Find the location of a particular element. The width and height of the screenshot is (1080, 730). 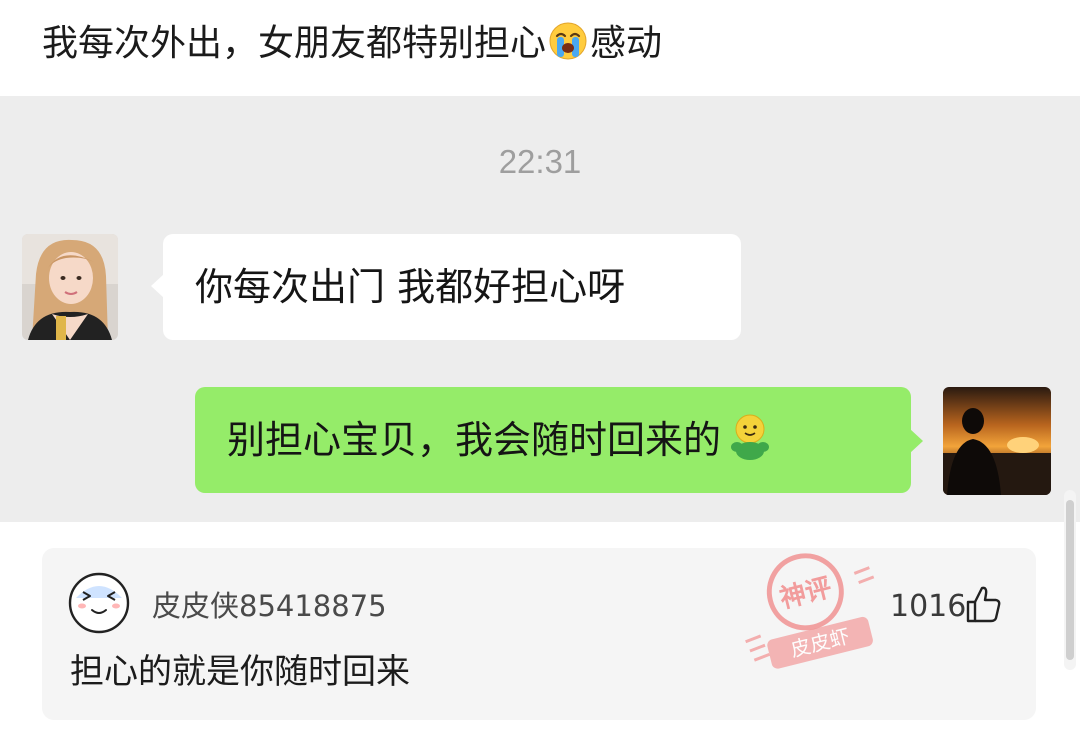

watermark-line1: 神评 is located at coordinates (806, 594).